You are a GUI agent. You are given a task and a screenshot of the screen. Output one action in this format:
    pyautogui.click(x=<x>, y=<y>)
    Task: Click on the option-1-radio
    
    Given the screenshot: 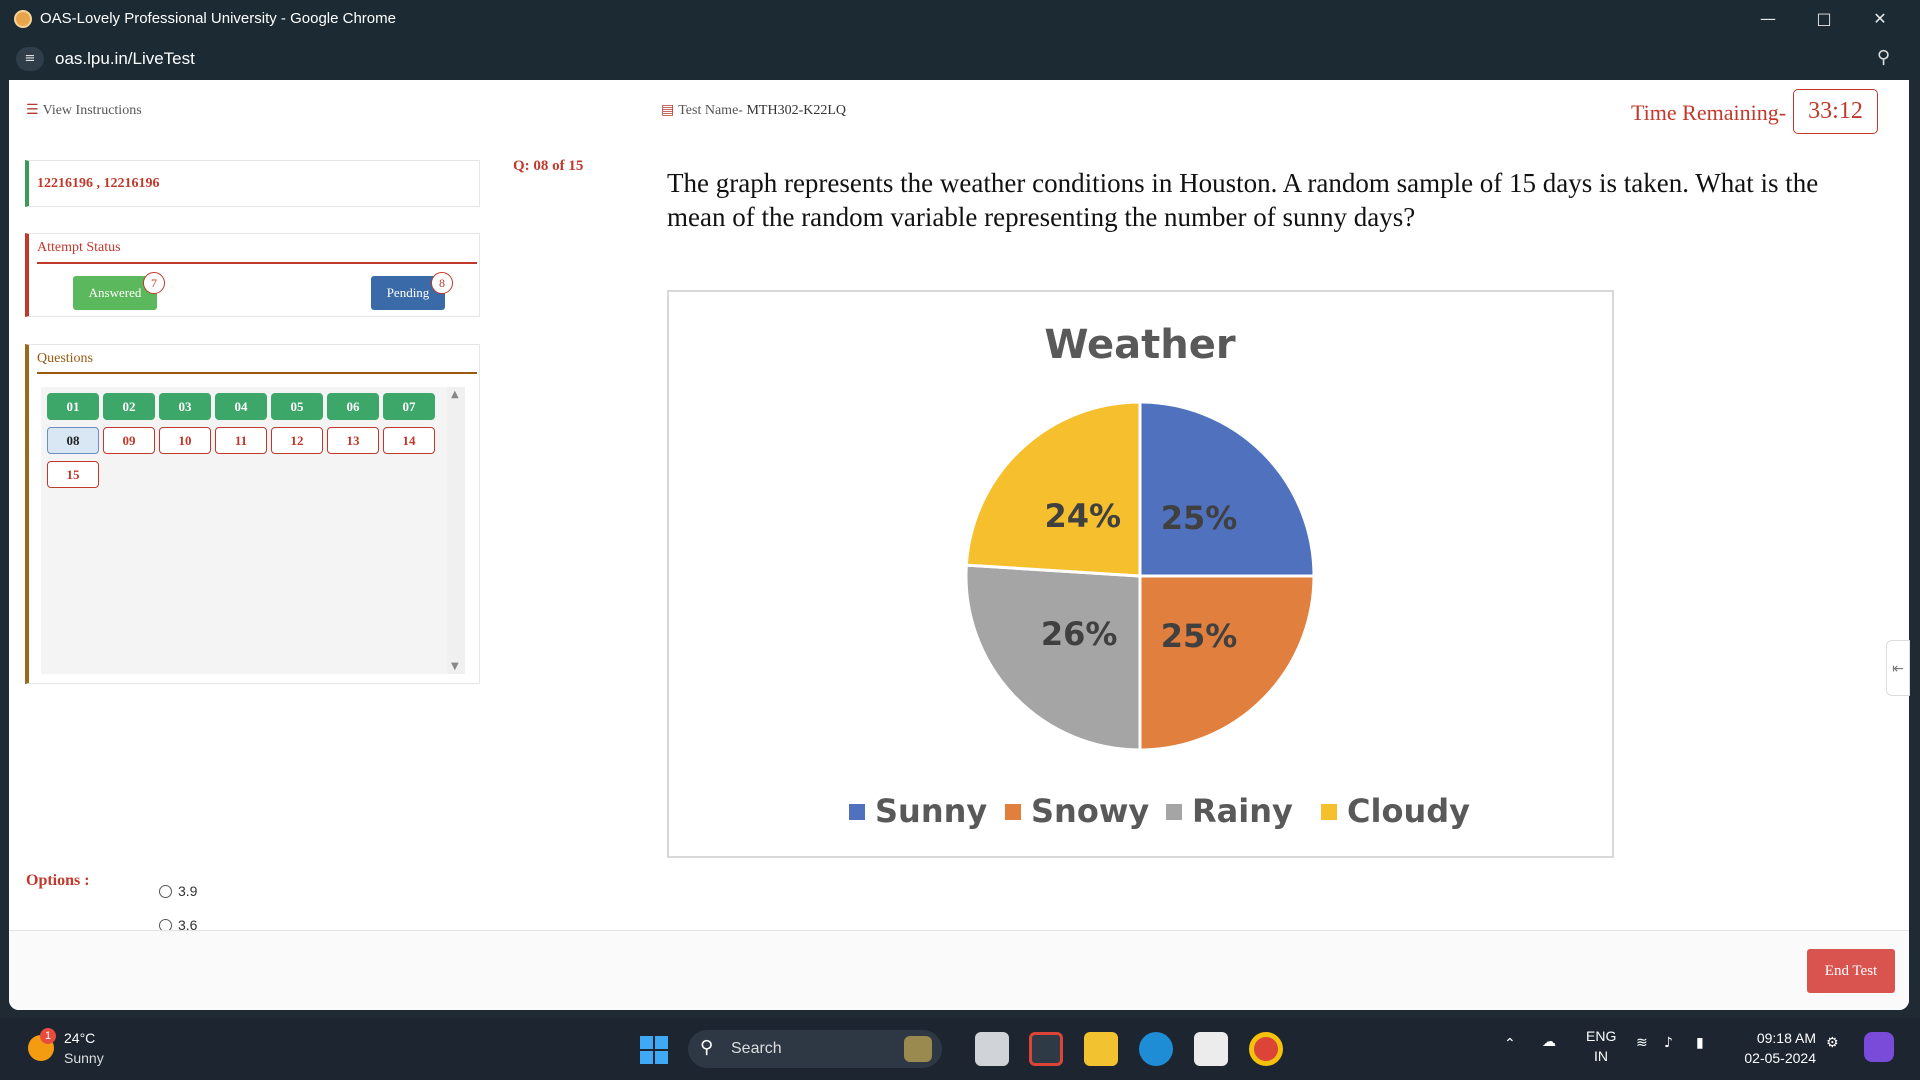 What is the action you would take?
    pyautogui.click(x=165, y=891)
    